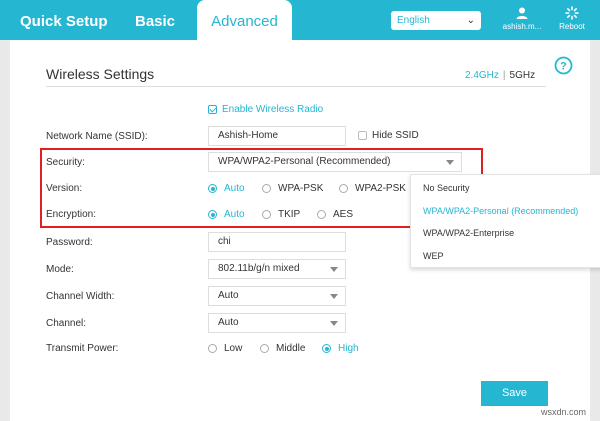 The height and width of the screenshot is (421, 600). I want to click on channel-width-value: Auto, so click(228, 295).